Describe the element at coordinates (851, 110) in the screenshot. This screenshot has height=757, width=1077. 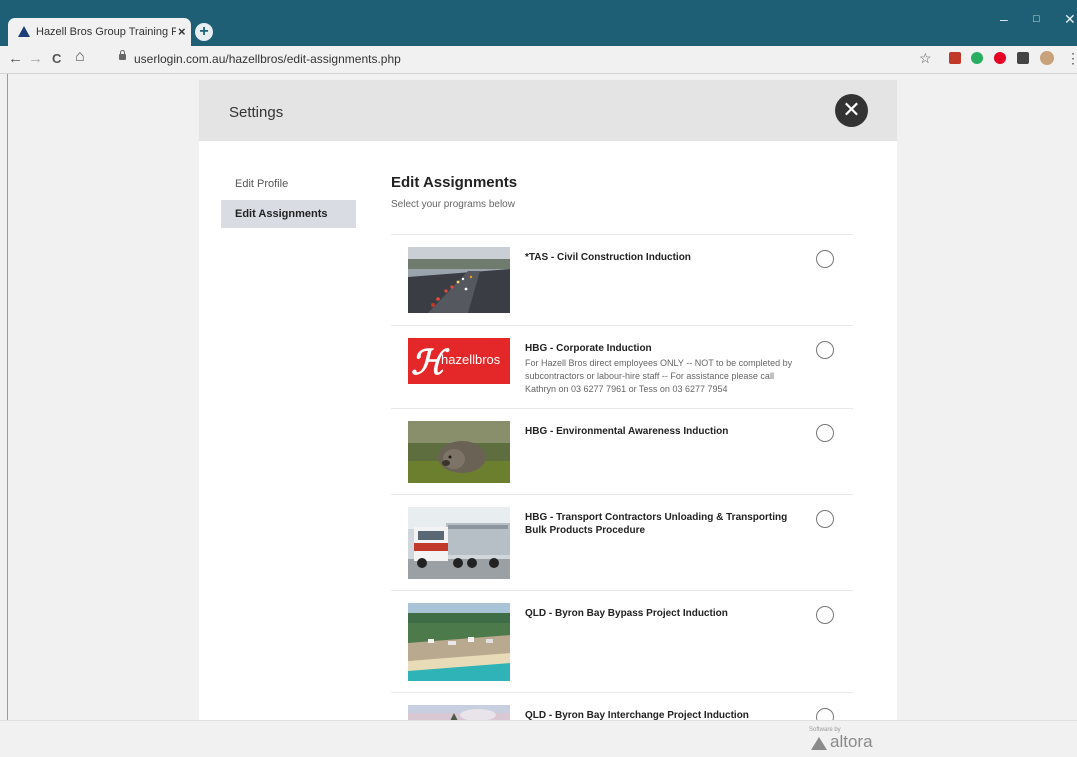
I see `modal-close-button: ✕` at that location.